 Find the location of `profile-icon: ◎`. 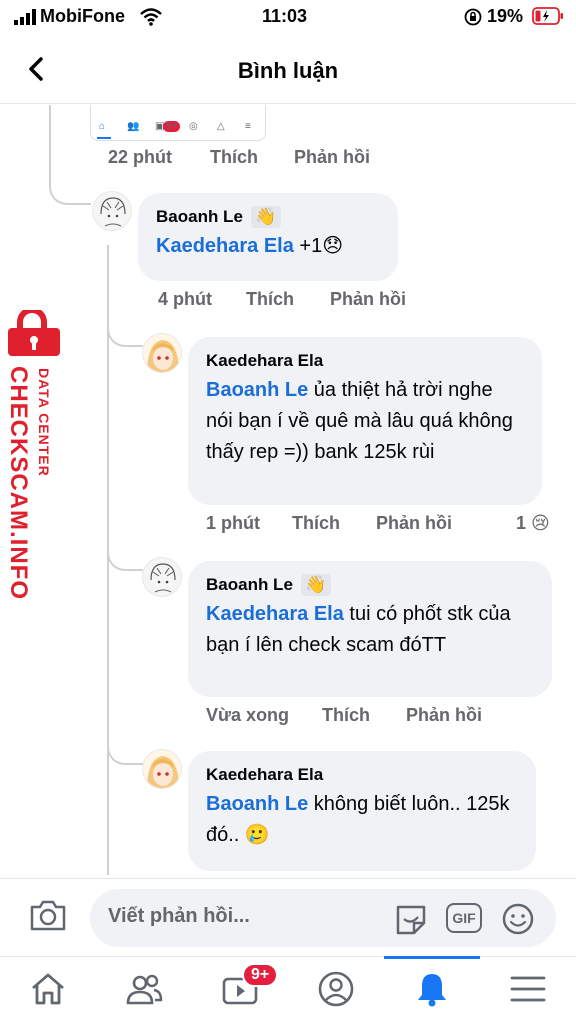

profile-icon: ◎ is located at coordinates (193, 126).